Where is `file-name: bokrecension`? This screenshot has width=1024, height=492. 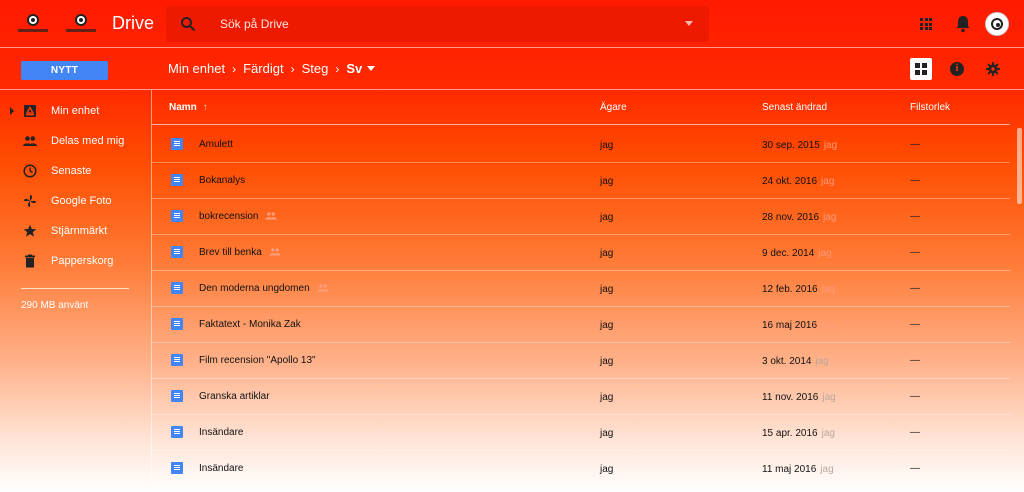 file-name: bokrecension is located at coordinates (238, 216).